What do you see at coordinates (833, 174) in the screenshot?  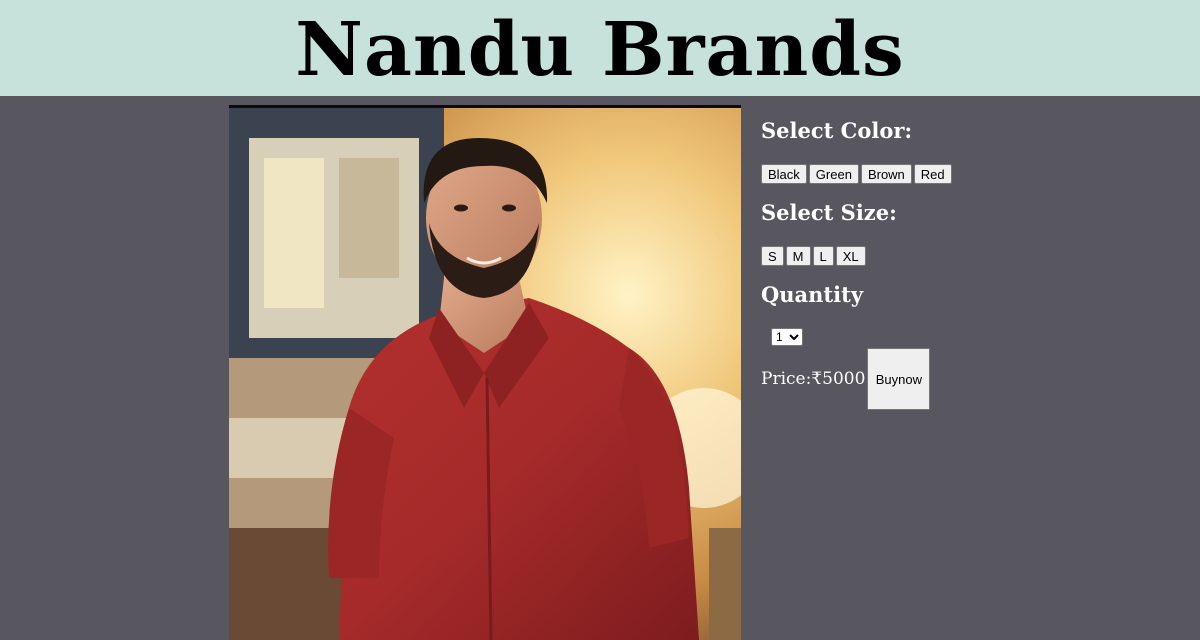 I see `color-green-button: Green` at bounding box center [833, 174].